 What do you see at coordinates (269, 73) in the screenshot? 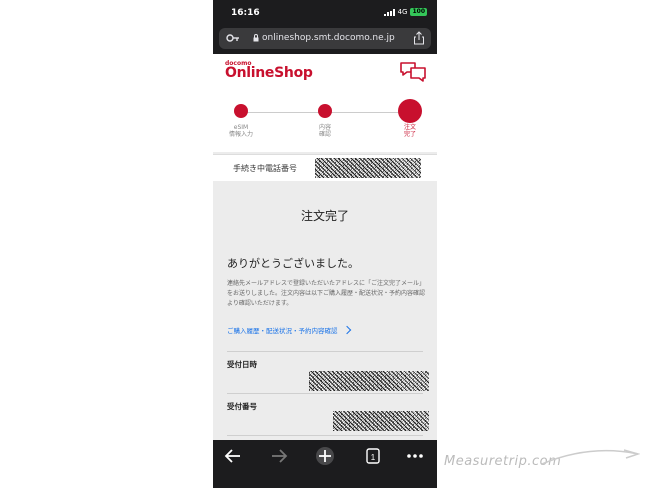
I see `brand-logo: OnlineShop` at bounding box center [269, 73].